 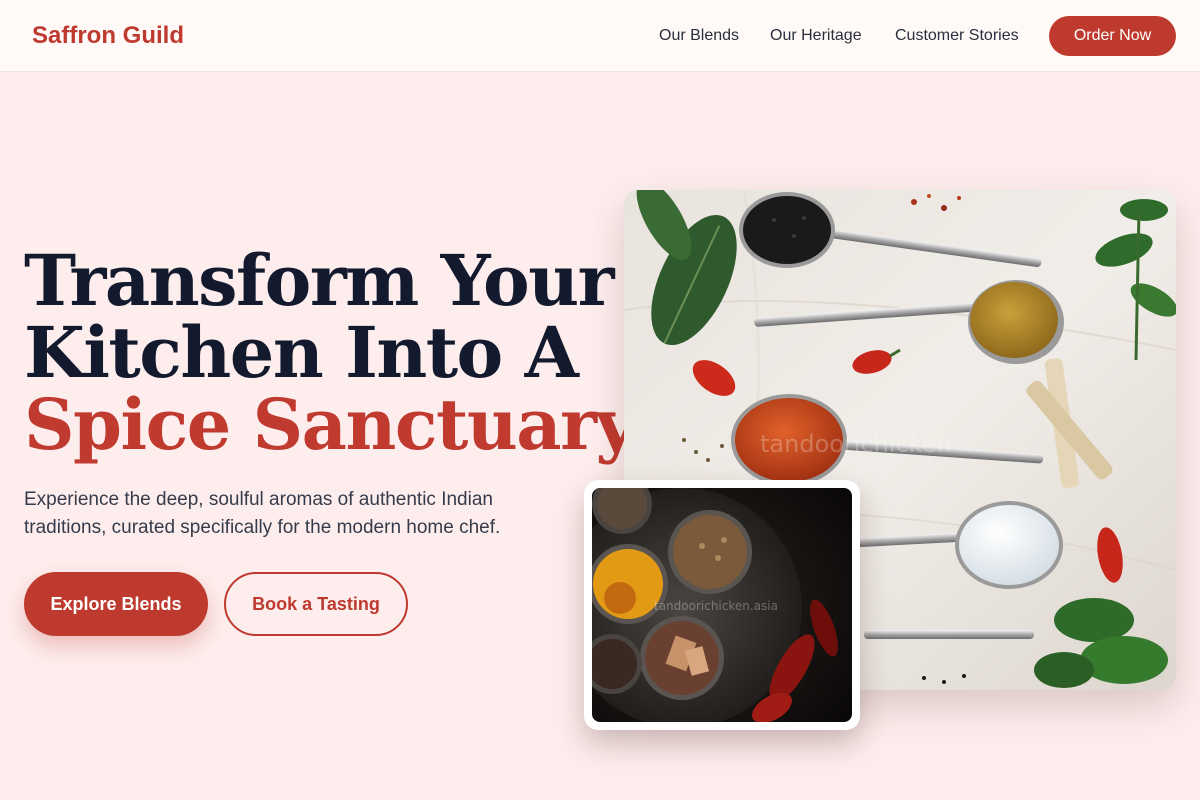 What do you see at coordinates (816, 36) in the screenshot?
I see `nav-link-our-heritage: Our Heritage` at bounding box center [816, 36].